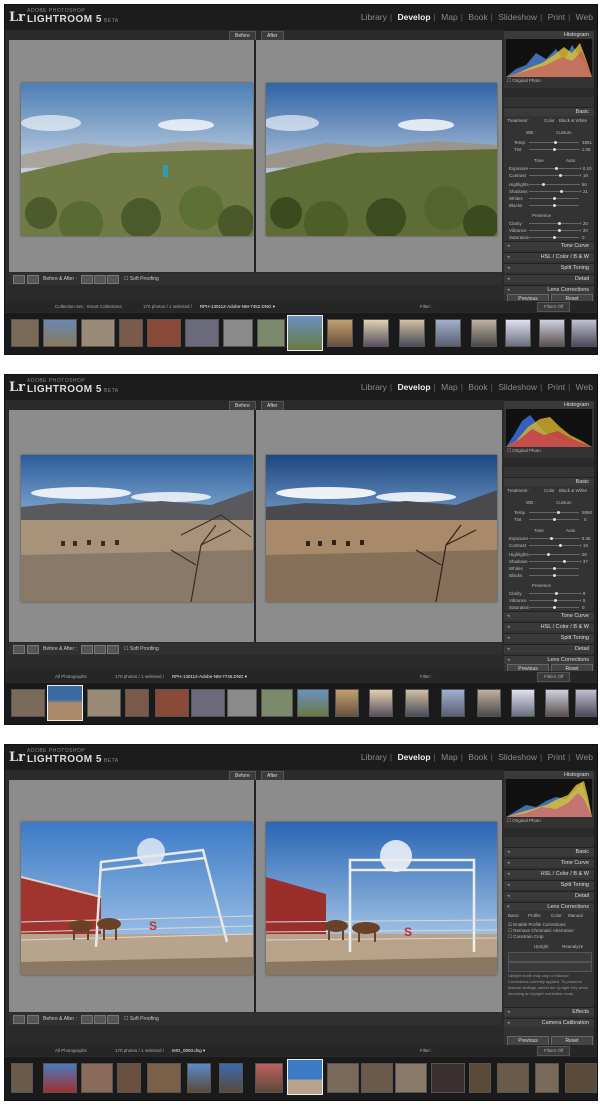 Image resolution: width=600 pixels, height=1105 pixels. Describe the element at coordinates (477, 387) in the screenshot. I see `module-book: Book` at that location.